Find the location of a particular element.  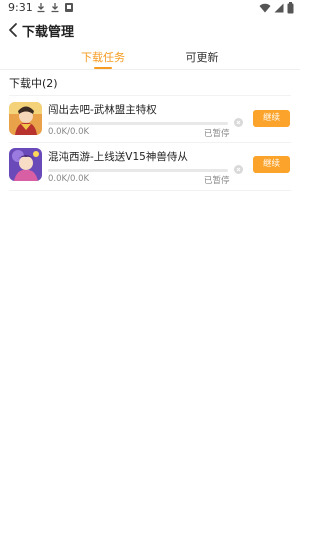

wifi-icon is located at coordinates (265, 8).